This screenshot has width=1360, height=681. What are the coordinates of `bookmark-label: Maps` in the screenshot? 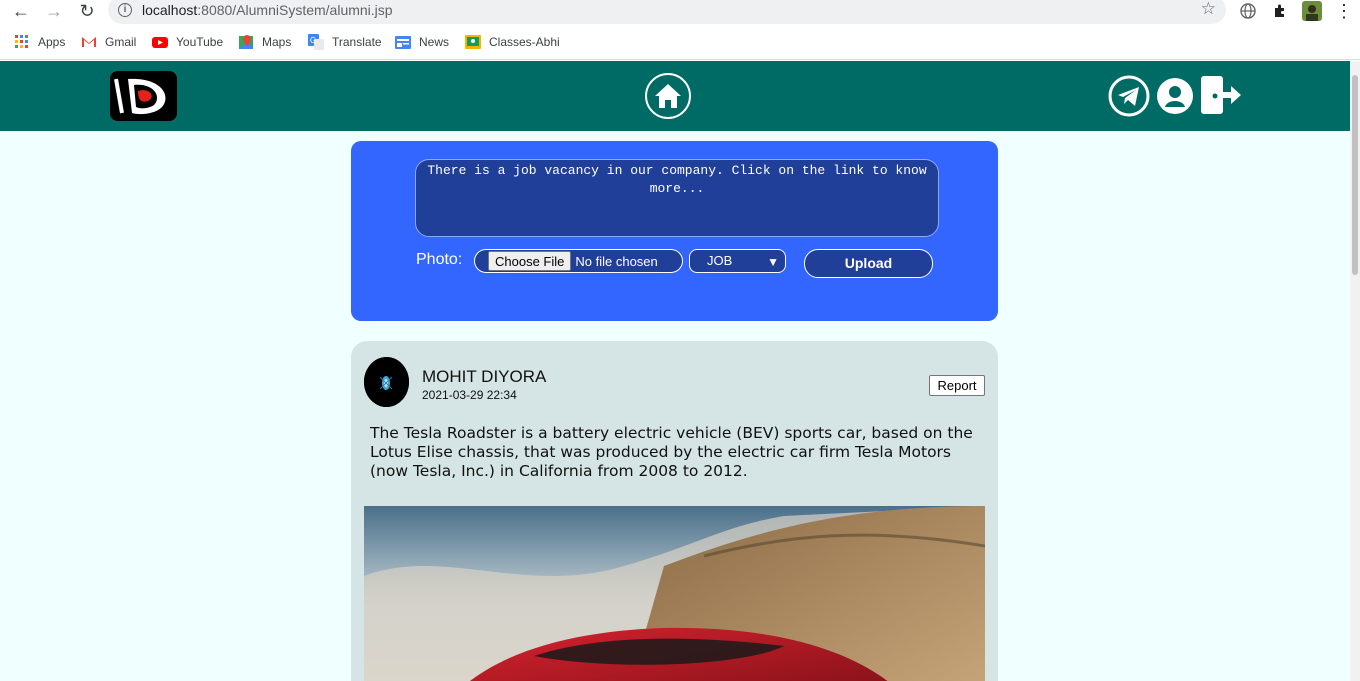 It's located at (277, 42).